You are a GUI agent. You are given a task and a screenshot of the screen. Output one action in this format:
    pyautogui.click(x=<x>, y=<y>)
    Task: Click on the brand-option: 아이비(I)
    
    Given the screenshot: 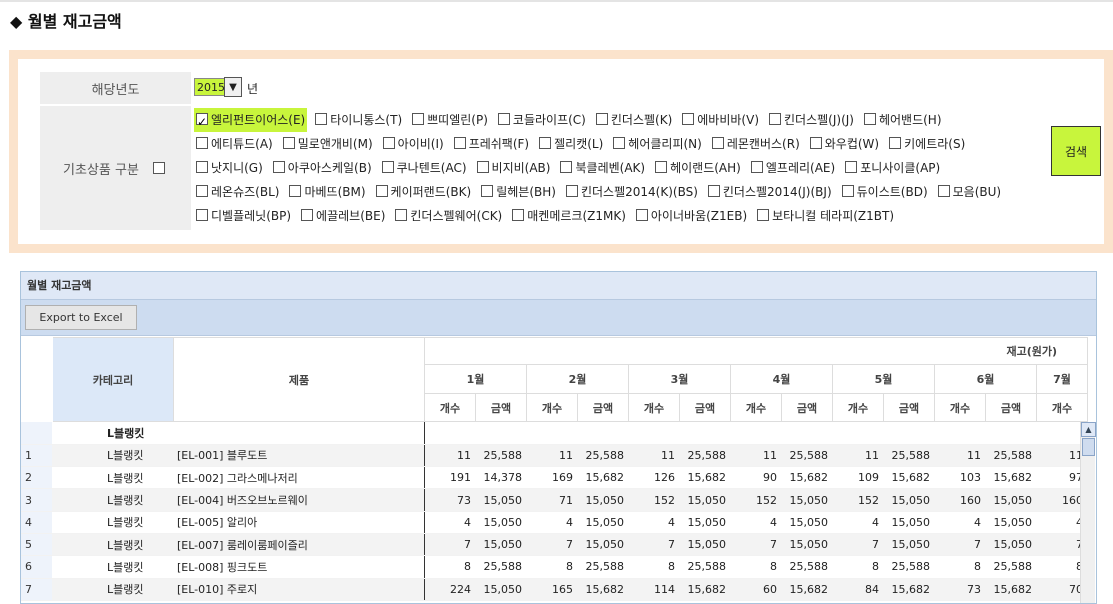 What is the action you would take?
    pyautogui.click(x=413, y=144)
    